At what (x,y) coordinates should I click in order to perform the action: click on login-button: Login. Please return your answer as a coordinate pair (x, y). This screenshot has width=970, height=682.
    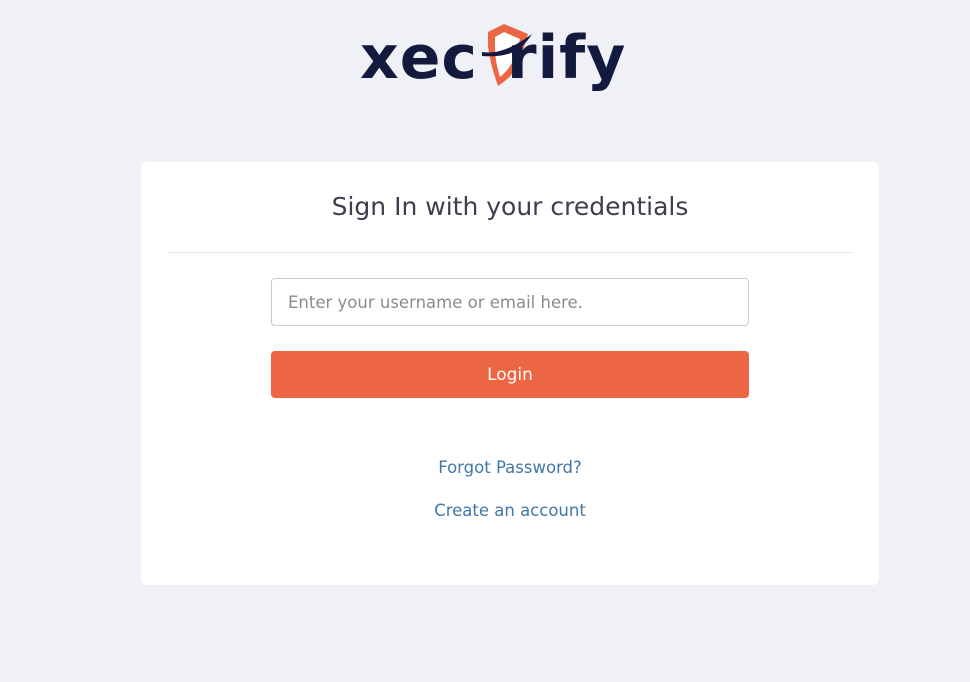
    Looking at the image, I should click on (510, 374).